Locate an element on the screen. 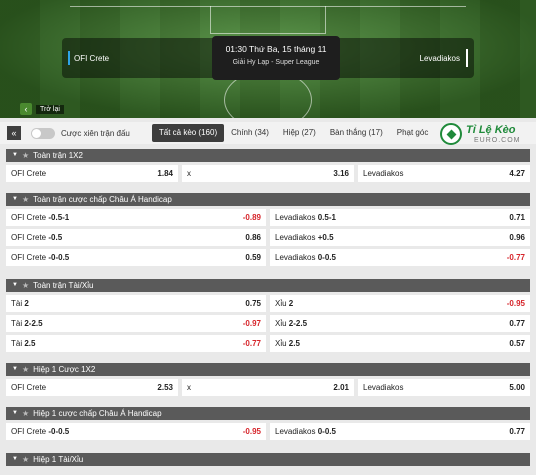 This screenshot has width=536, height=475. tab-corners: Phạt góc is located at coordinates (413, 133).